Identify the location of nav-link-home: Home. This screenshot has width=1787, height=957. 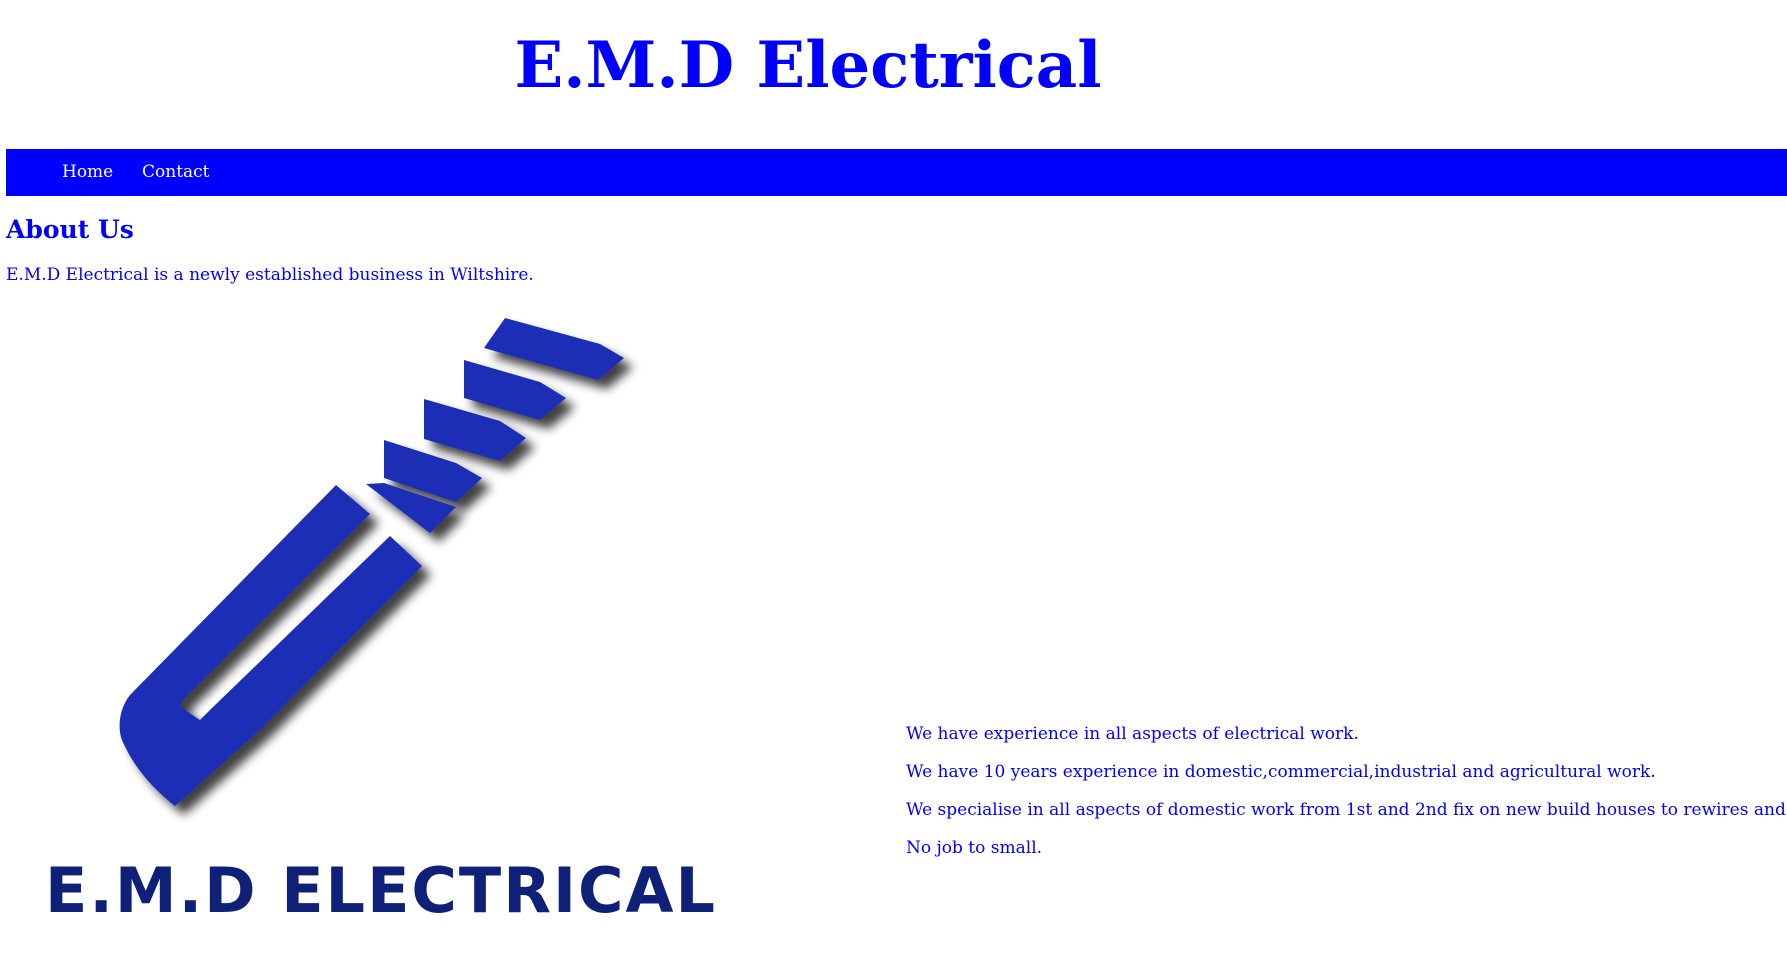
(87, 172).